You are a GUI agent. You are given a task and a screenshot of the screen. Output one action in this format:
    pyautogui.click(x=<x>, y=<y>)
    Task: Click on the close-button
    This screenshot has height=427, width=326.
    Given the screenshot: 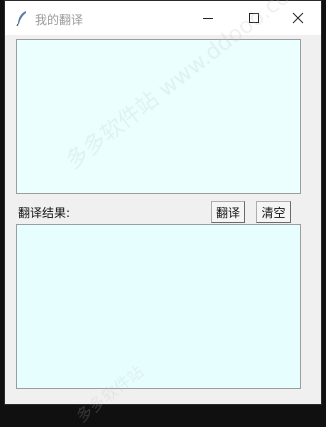 What is the action you would take?
    pyautogui.click(x=298, y=18)
    